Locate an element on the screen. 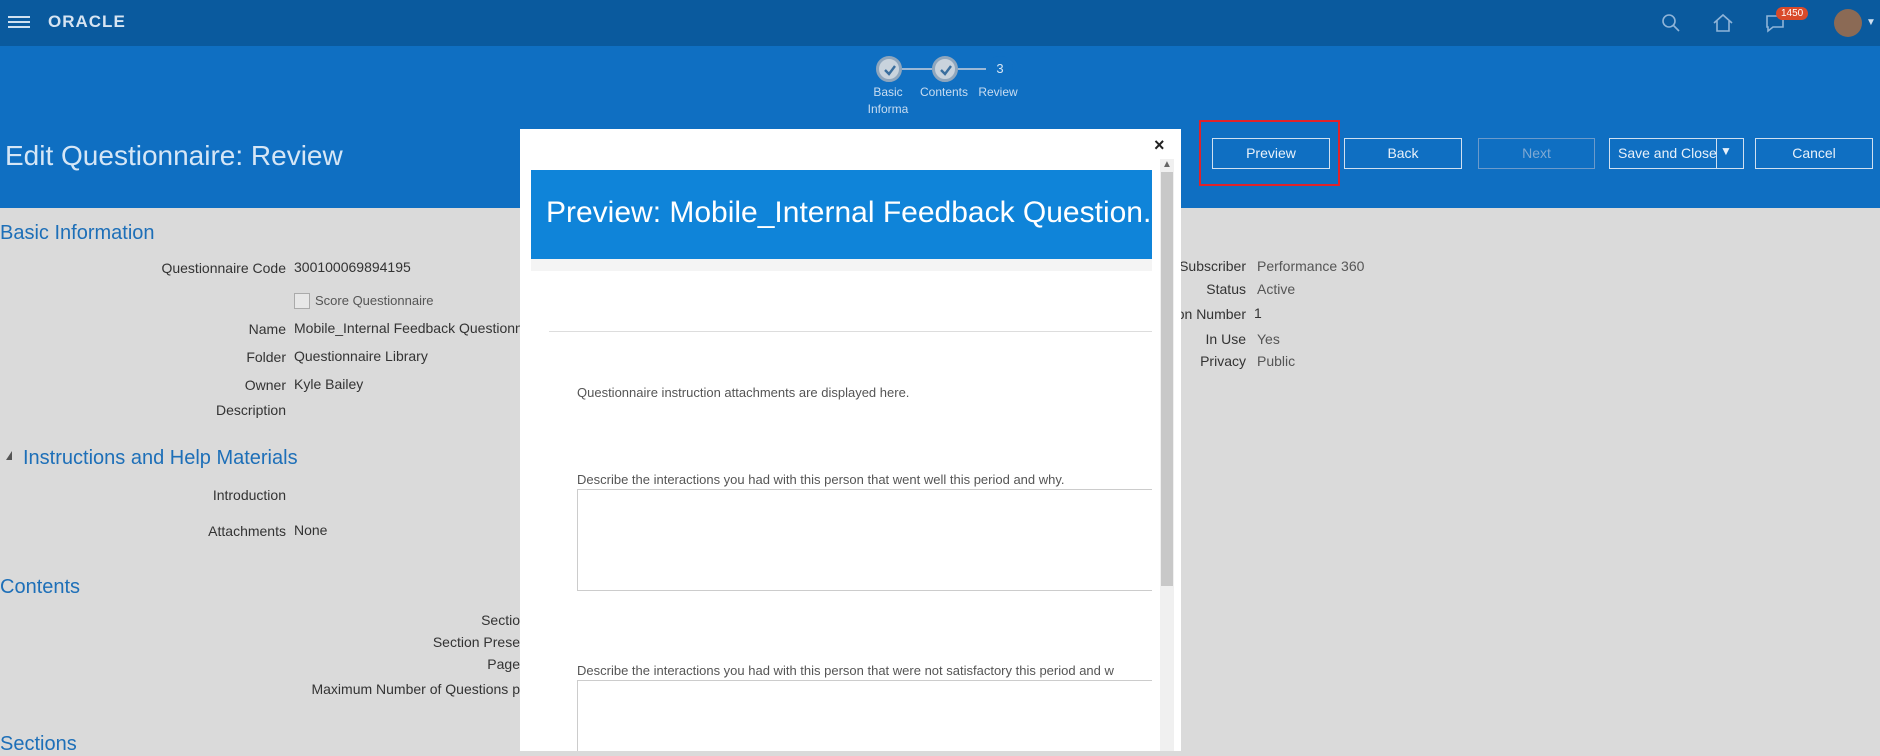 This screenshot has height=756, width=1880. collapse-triangle-icon is located at coordinates (9, 455).